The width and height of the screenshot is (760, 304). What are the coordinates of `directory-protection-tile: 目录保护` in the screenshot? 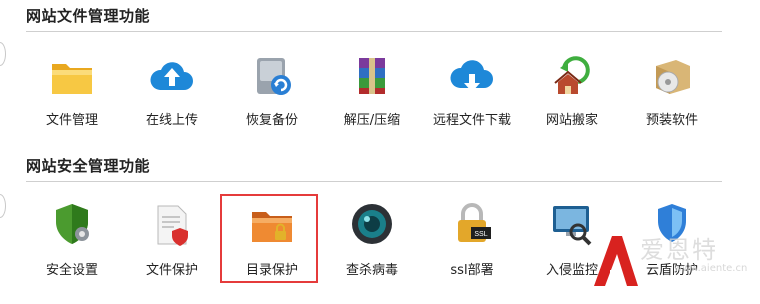 It's located at (272, 244).